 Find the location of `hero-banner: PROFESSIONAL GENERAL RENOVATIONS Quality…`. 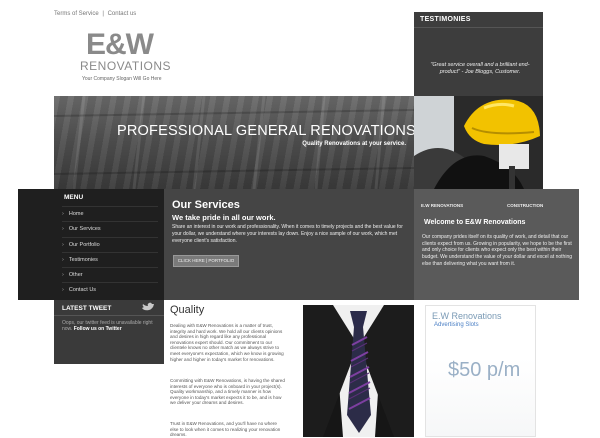

hero-banner: PROFESSIONAL GENERAL RENOVATIONS Quality… is located at coordinates (234, 142).